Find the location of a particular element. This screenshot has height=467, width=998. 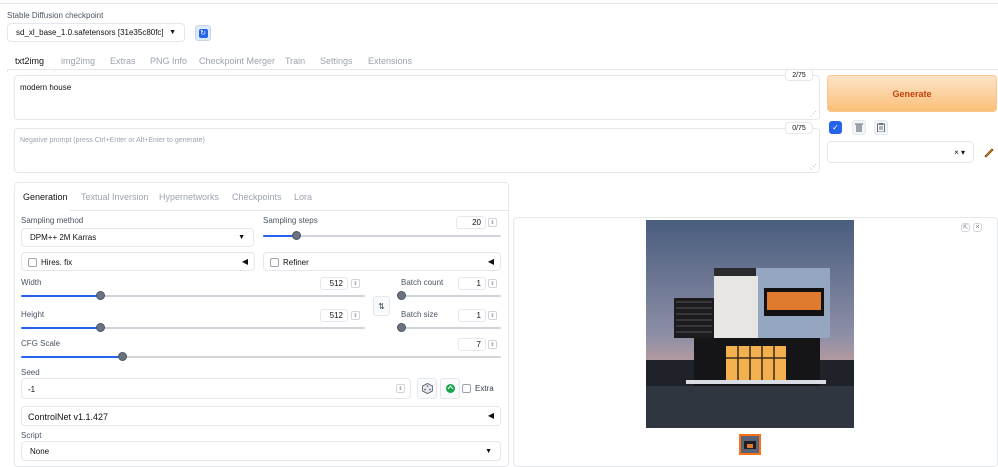

paste-styles-button is located at coordinates (881, 127).